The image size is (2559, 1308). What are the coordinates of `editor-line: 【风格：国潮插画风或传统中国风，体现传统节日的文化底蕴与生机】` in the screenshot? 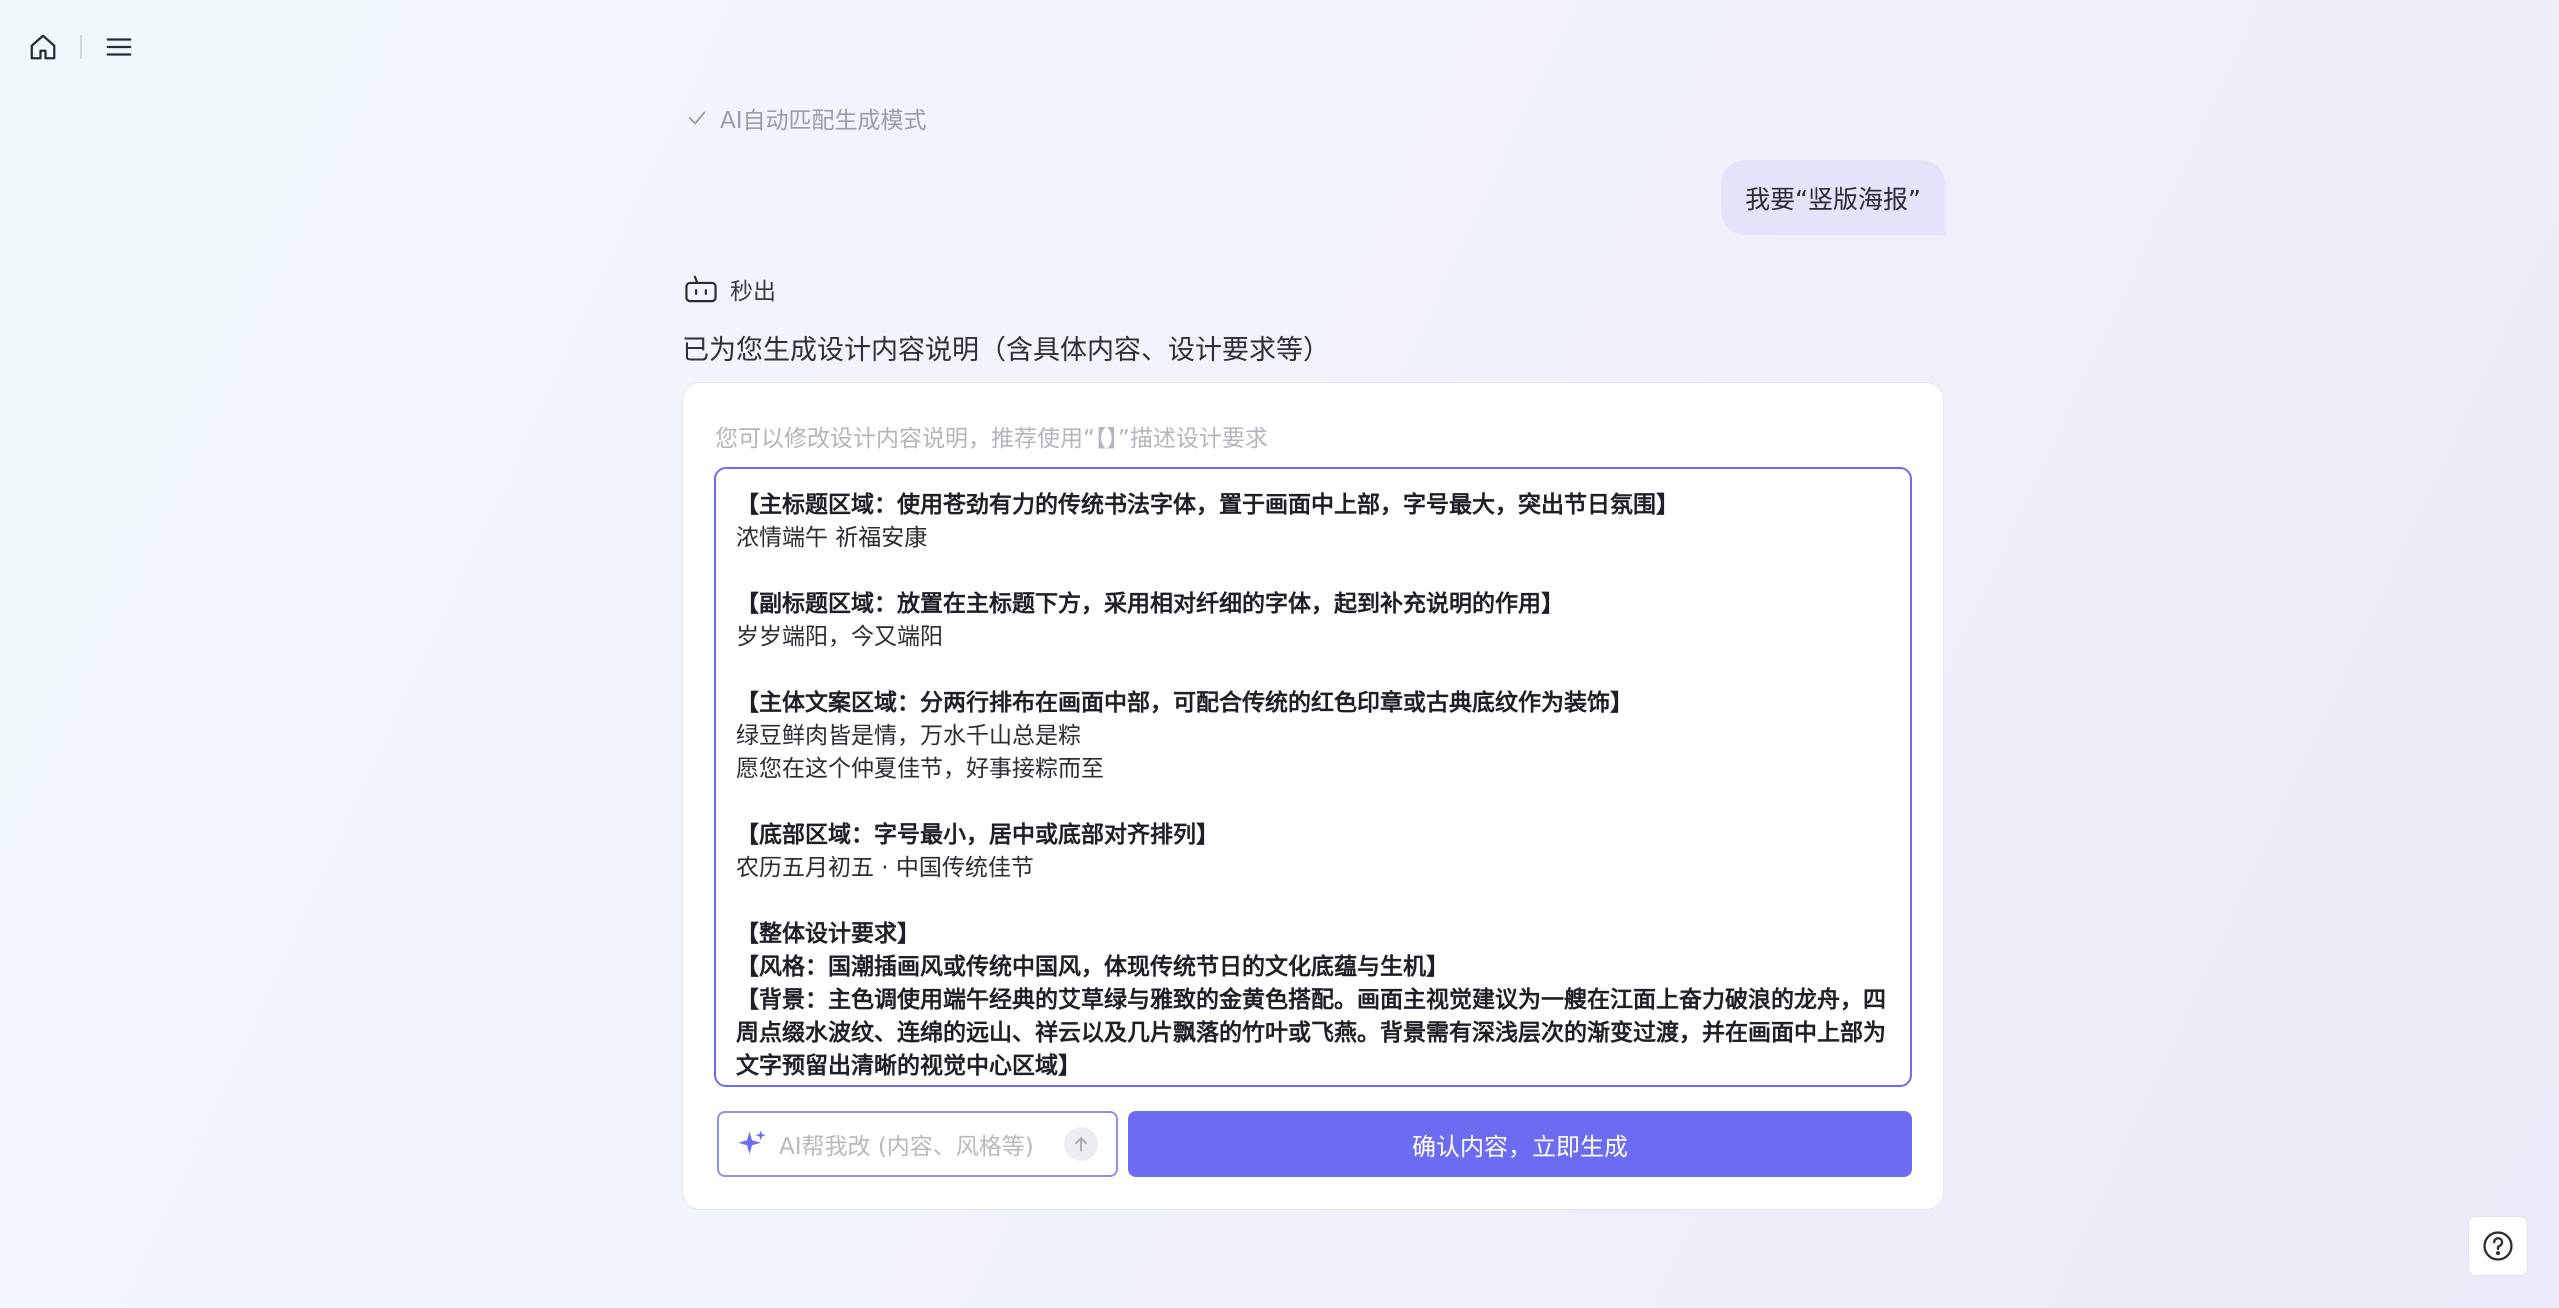 It's located at (1092, 967).